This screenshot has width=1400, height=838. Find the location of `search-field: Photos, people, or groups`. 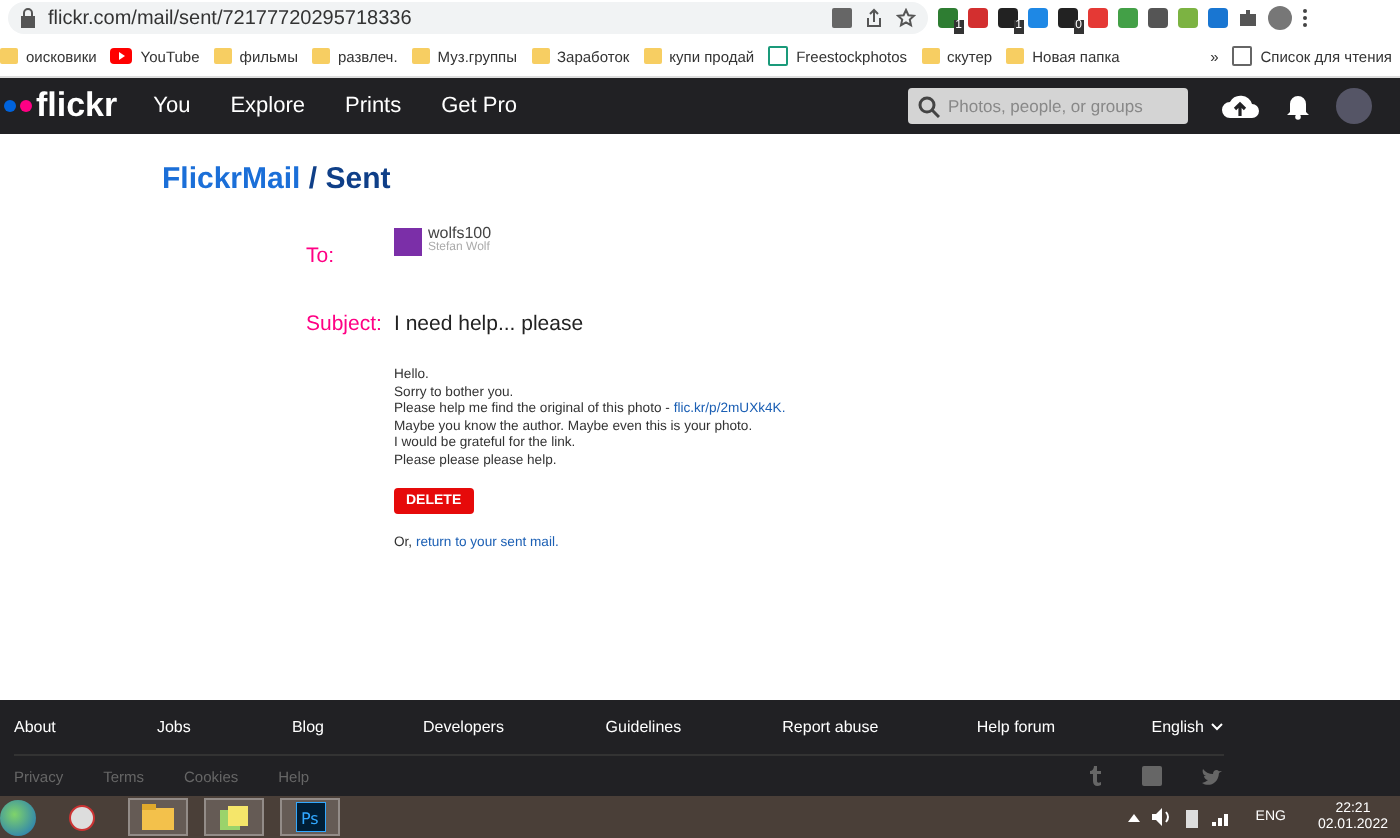

search-field: Photos, people, or groups is located at coordinates (1048, 106).